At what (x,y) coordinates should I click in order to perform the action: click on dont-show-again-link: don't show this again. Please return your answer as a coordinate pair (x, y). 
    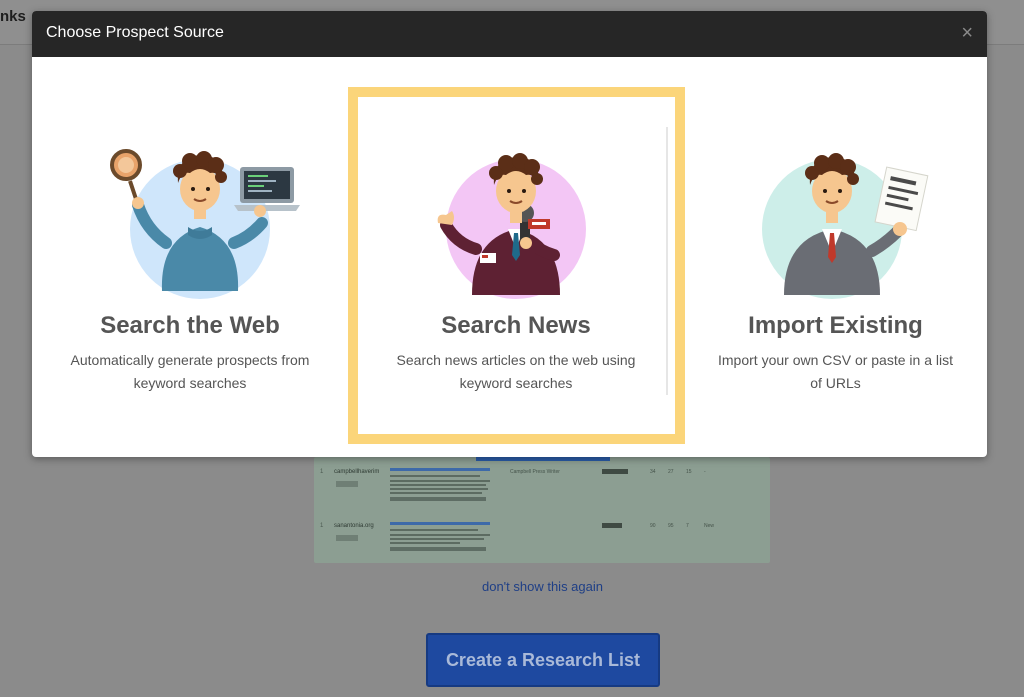
    Looking at the image, I should click on (512, 586).